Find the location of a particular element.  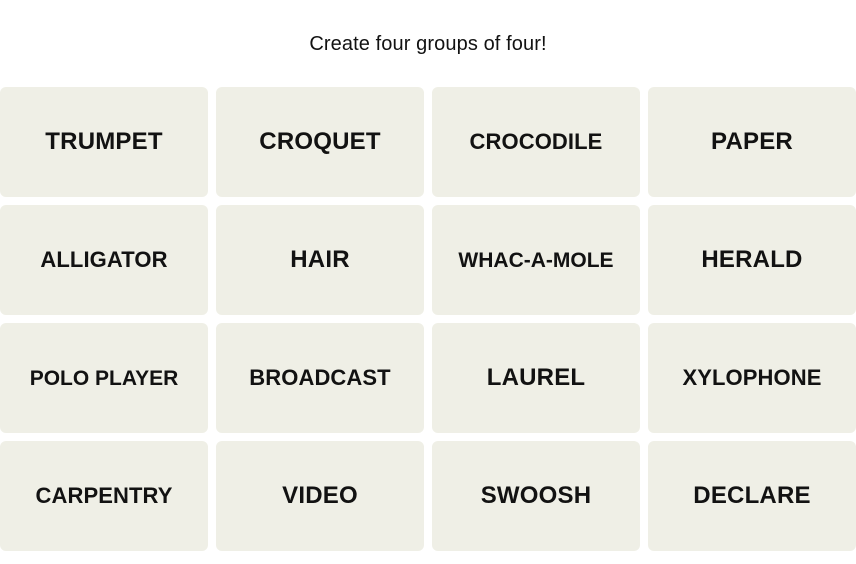

word-tile-label: SWOOSH is located at coordinates (536, 495).